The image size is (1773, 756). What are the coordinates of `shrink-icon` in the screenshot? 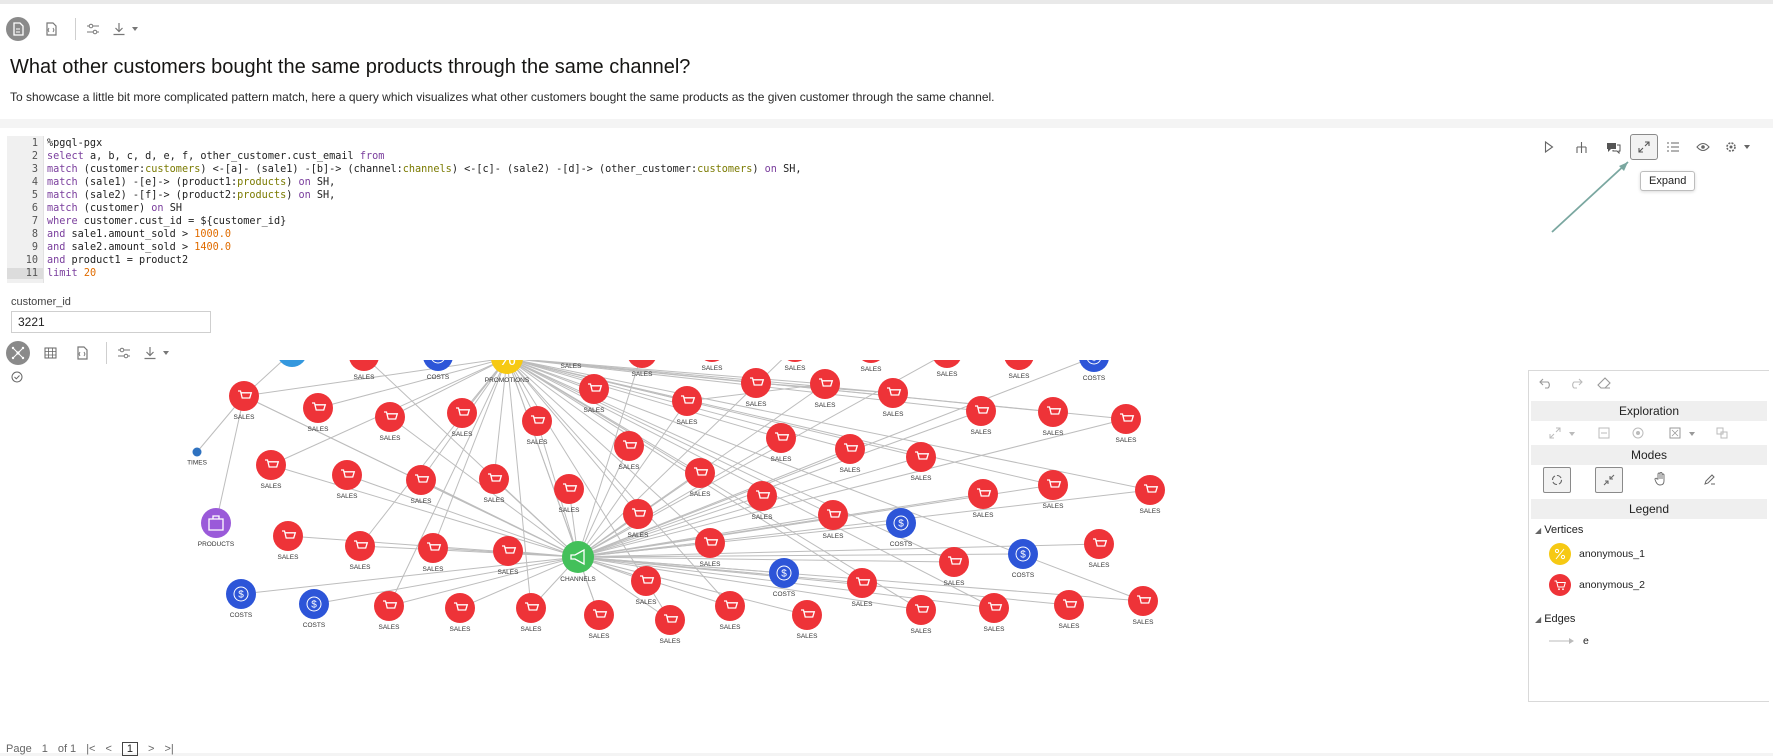 It's located at (1609, 480).